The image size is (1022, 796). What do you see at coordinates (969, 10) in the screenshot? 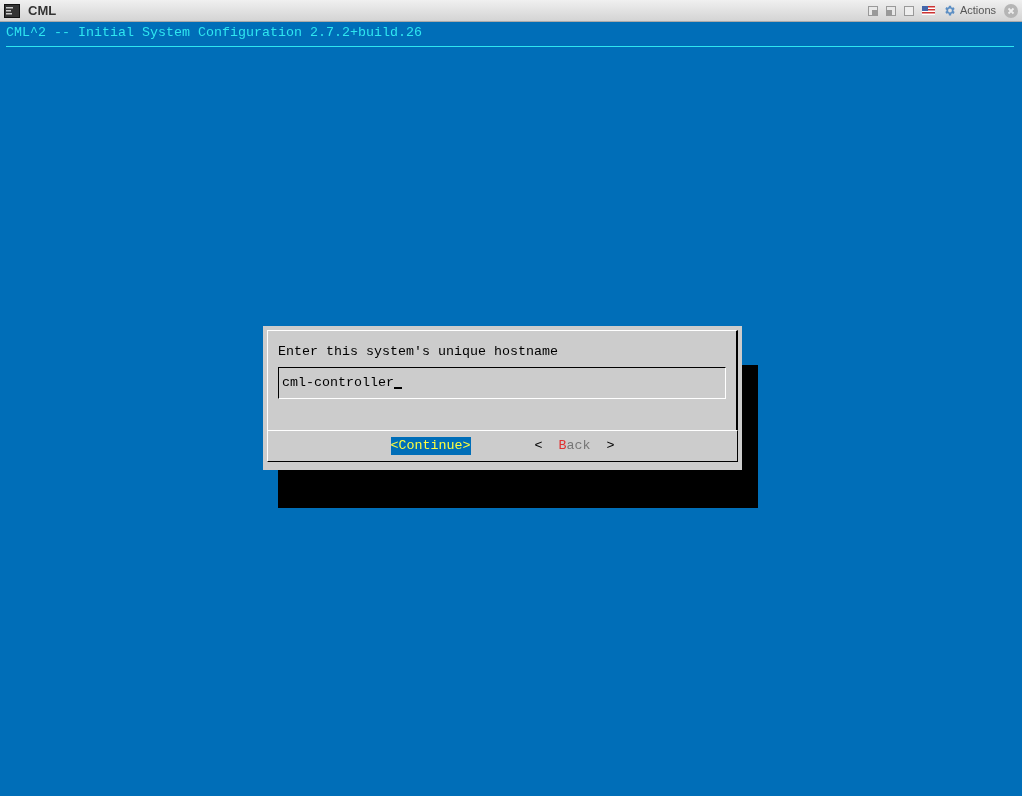
I see `actions-button: Actions` at bounding box center [969, 10].